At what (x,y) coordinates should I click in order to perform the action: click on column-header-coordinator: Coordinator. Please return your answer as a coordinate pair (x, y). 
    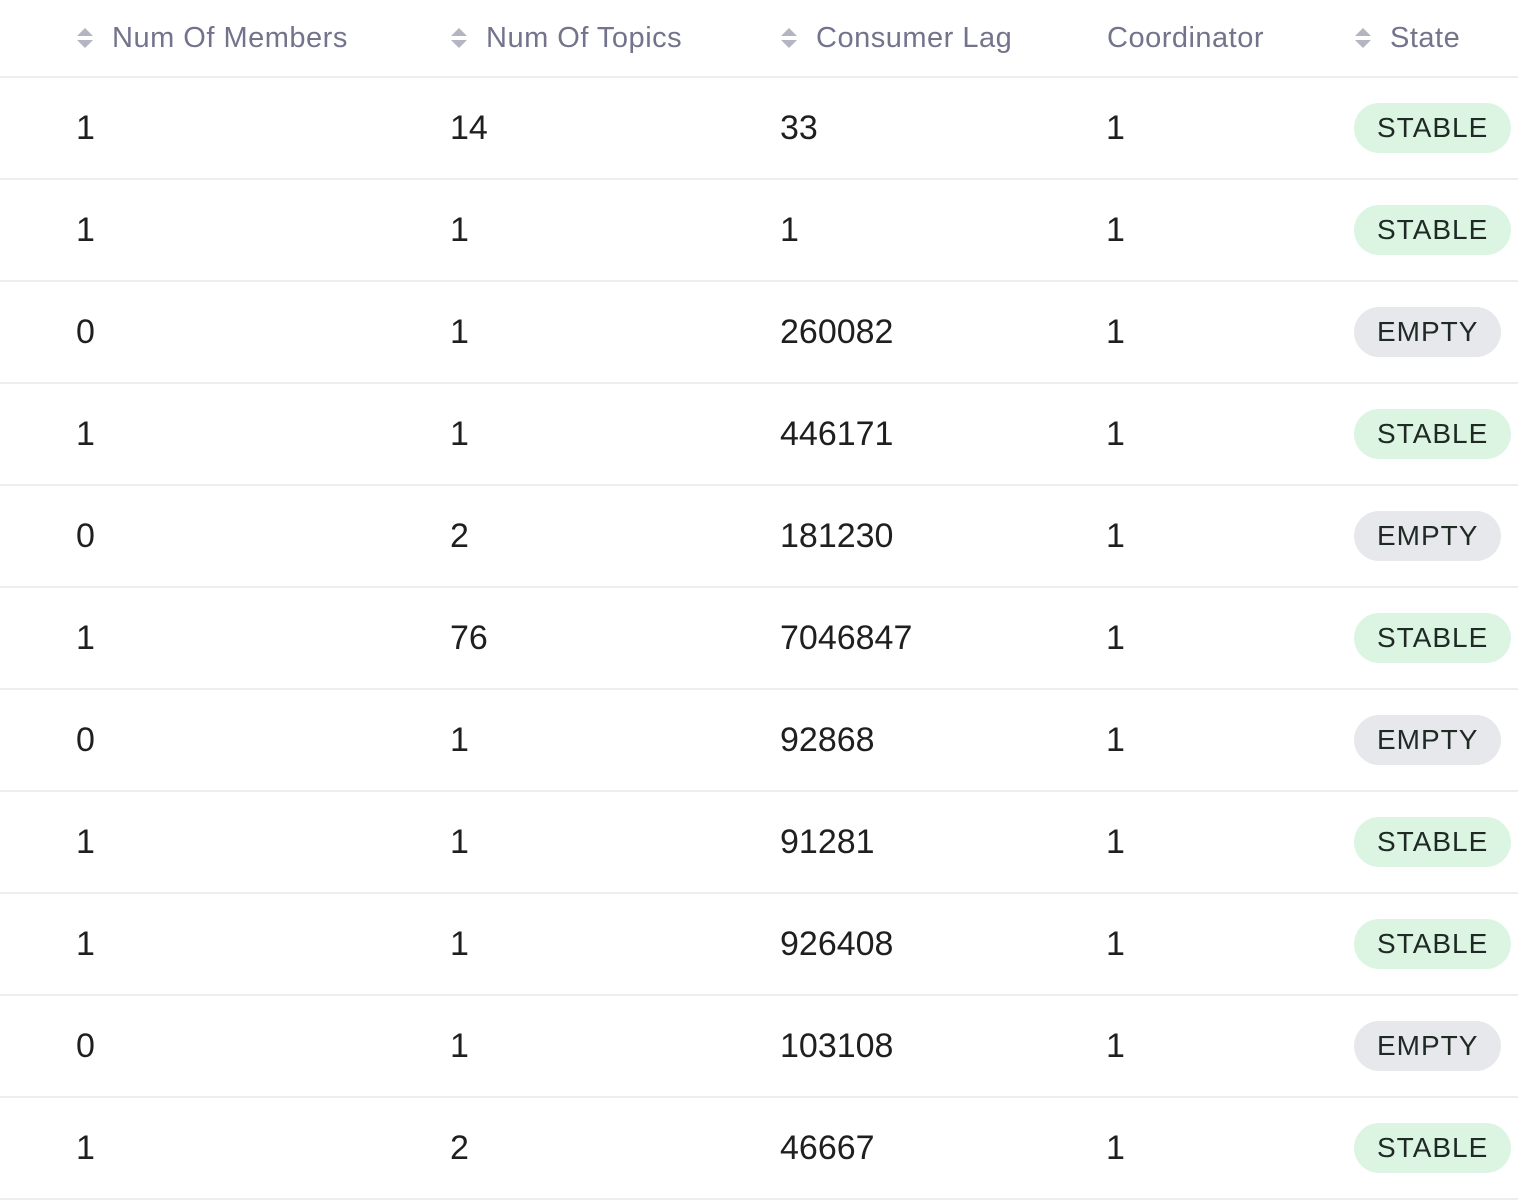
    Looking at the image, I should click on (1185, 38).